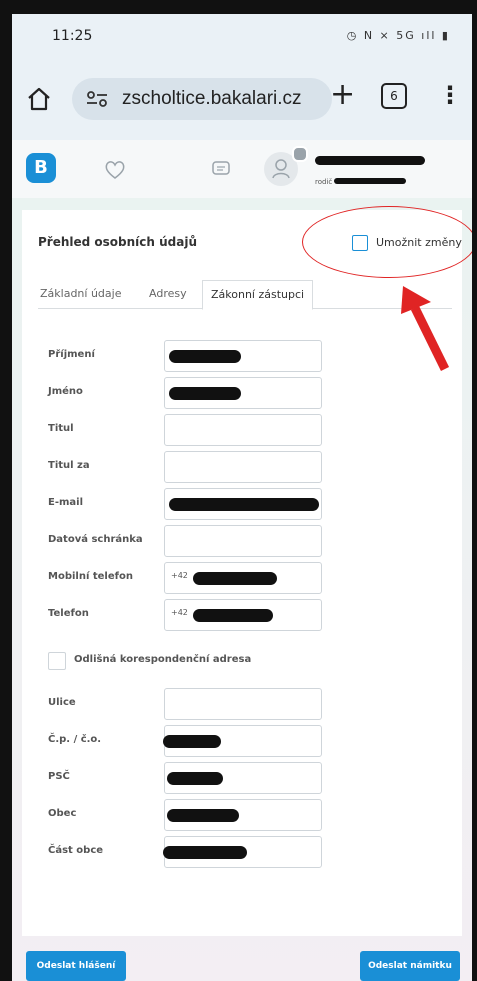 The width and height of the screenshot is (477, 981). Describe the element at coordinates (243, 356) in the screenshot. I see `surname-field` at that location.